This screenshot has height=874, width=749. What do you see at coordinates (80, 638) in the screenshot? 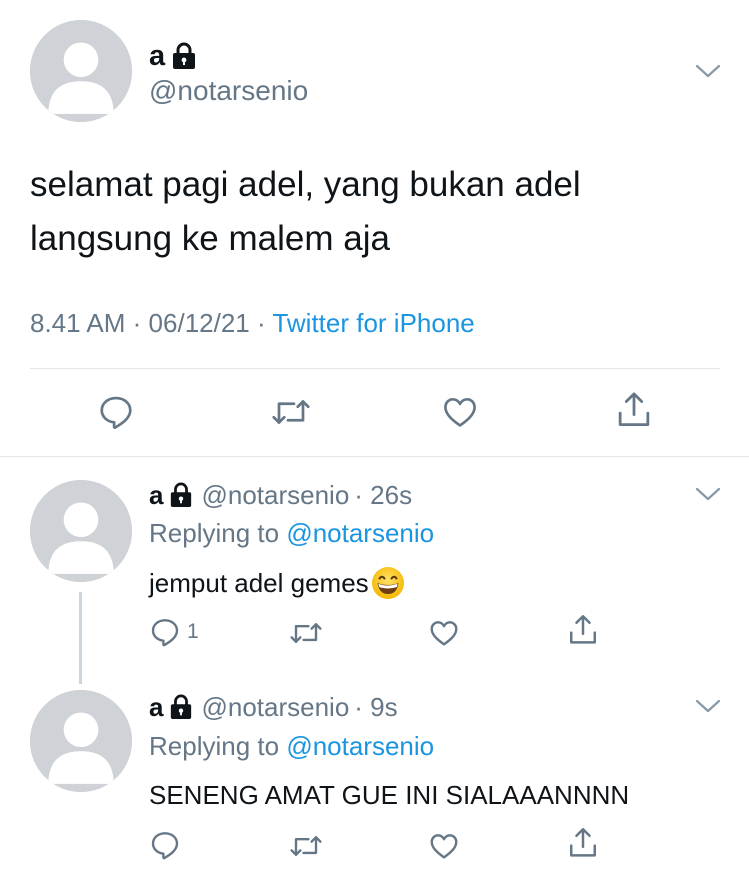
I see `thread-line` at bounding box center [80, 638].